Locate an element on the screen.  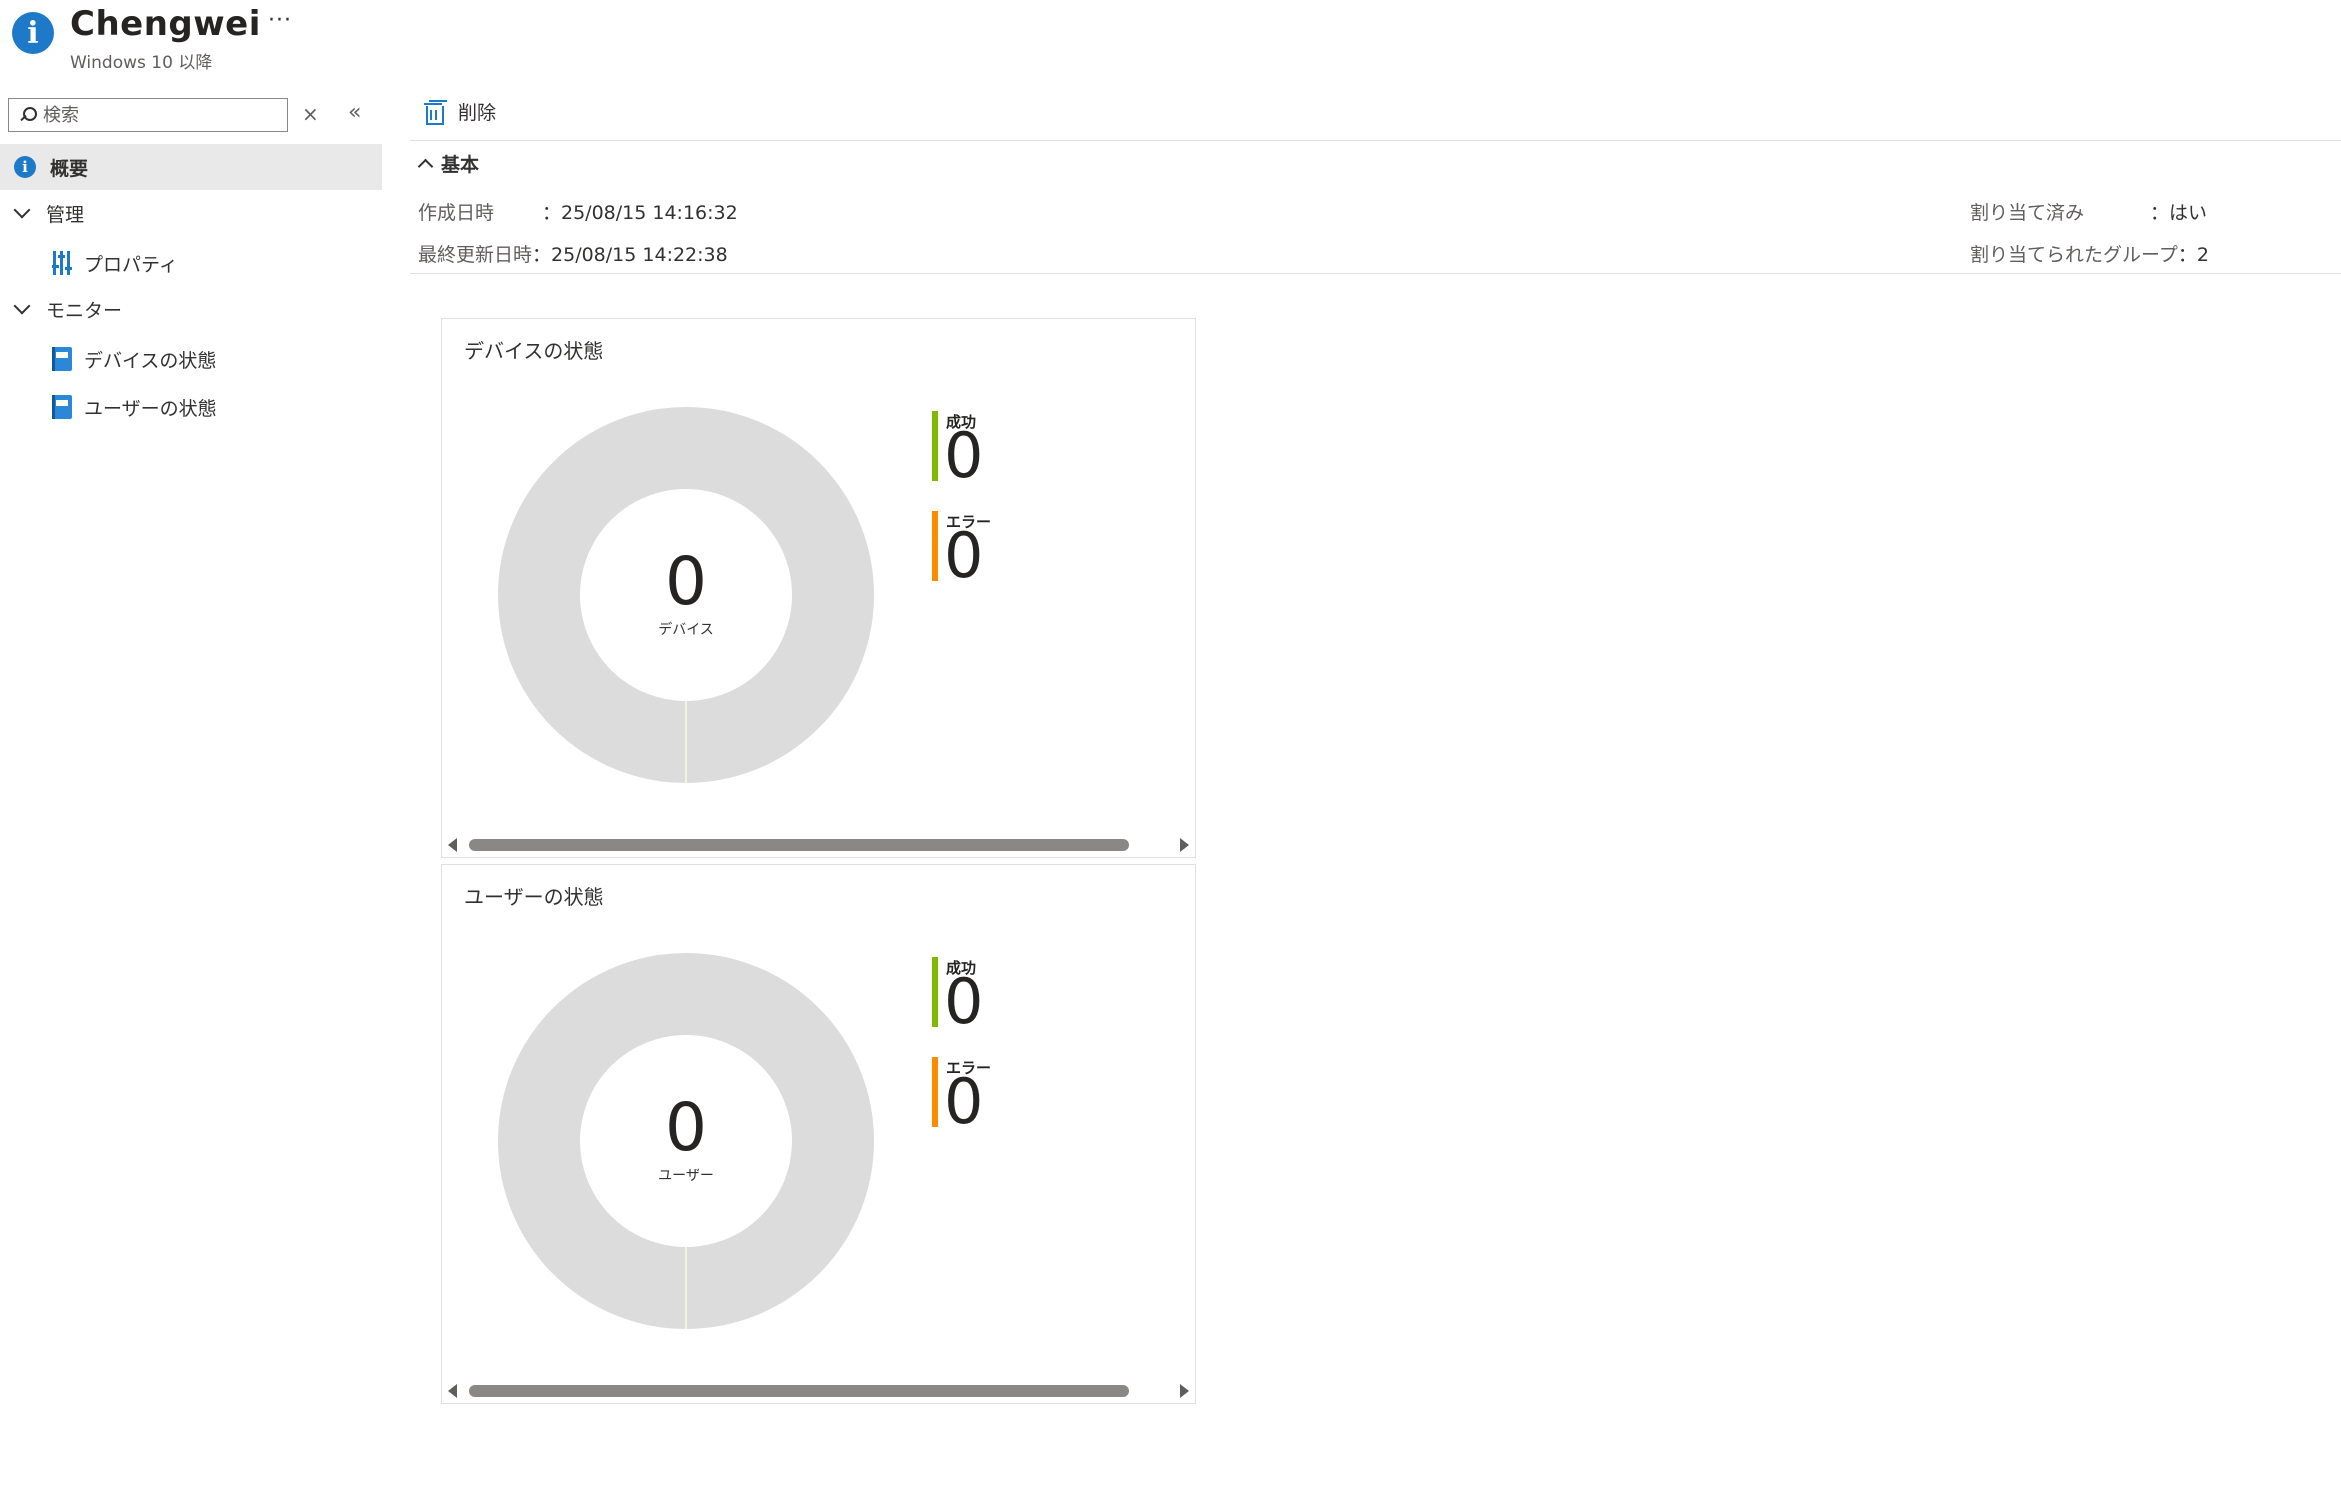
page-subtitle: Windows 10 以降 is located at coordinates (141, 63).